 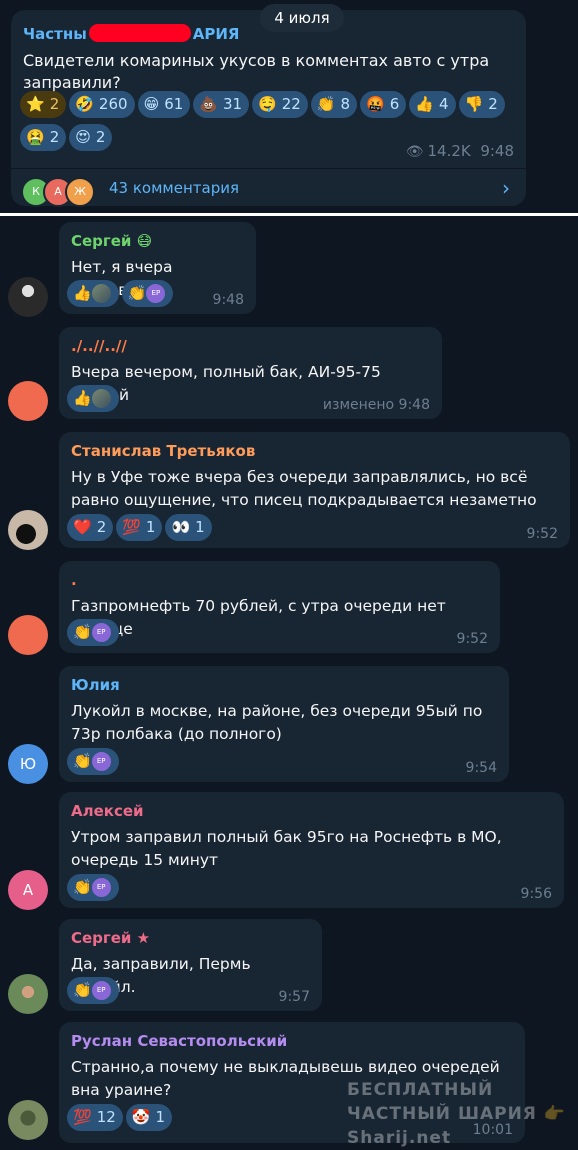 I want to click on comment-author-name: ., so click(x=74, y=580).